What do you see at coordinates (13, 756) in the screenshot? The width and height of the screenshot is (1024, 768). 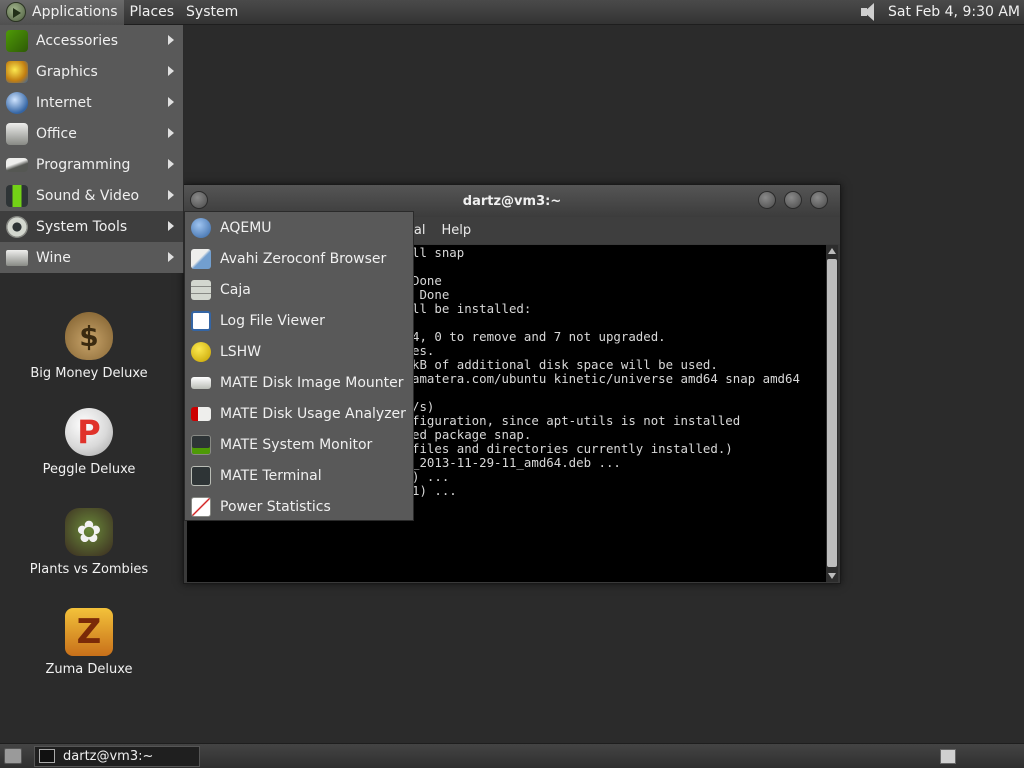 I see `show-desktop-icon` at bounding box center [13, 756].